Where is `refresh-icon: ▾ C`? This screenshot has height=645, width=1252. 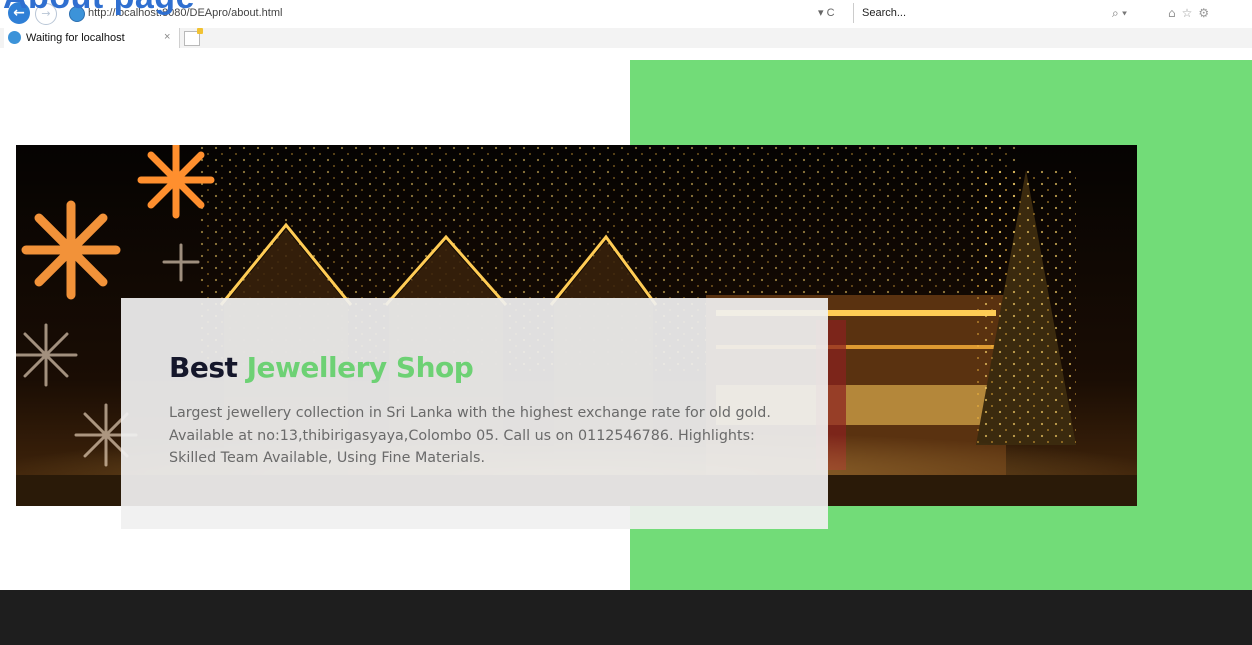 refresh-icon: ▾ C is located at coordinates (826, 13).